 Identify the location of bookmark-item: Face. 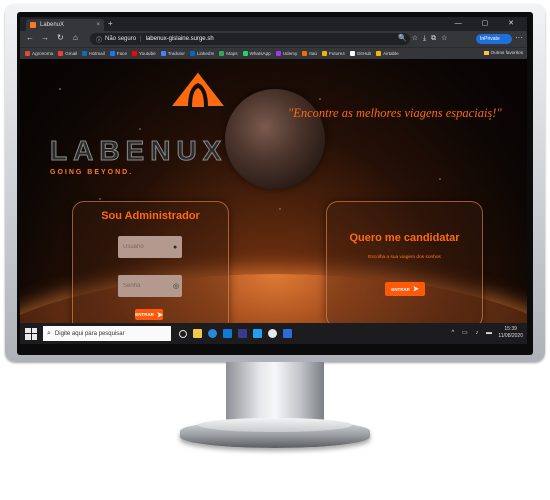
(118, 53).